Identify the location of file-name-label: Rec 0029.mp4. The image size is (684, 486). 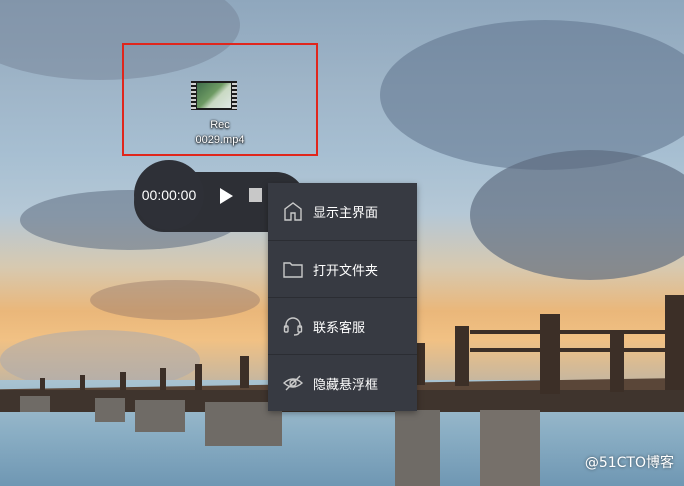
(220, 132).